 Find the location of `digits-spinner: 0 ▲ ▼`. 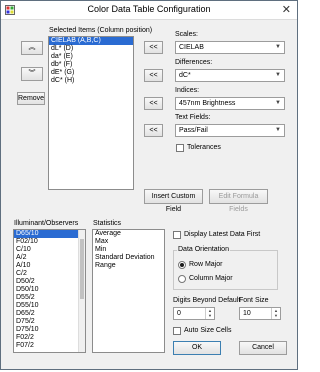

digits-spinner: 0 ▲ ▼ is located at coordinates (194, 313).